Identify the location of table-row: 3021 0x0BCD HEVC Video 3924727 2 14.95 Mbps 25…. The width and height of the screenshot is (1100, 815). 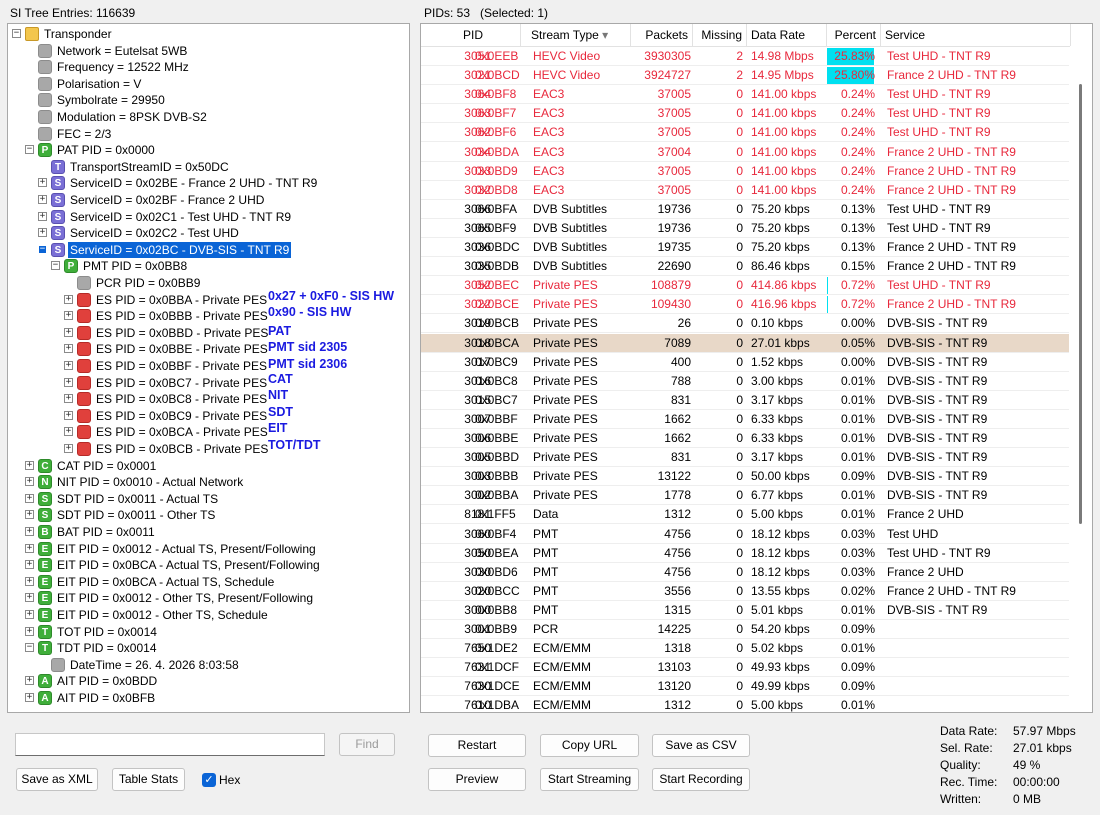
(745, 76).